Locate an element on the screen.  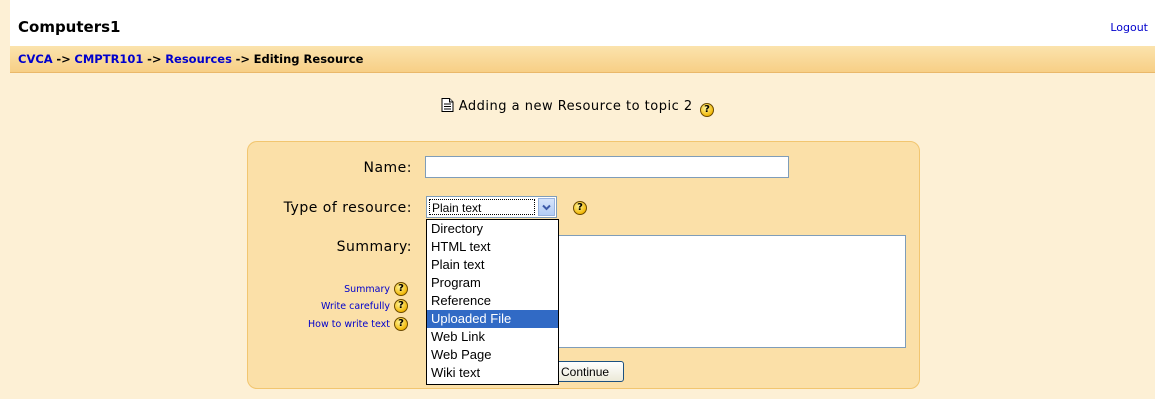
top-border is located at coordinates (582, 4).